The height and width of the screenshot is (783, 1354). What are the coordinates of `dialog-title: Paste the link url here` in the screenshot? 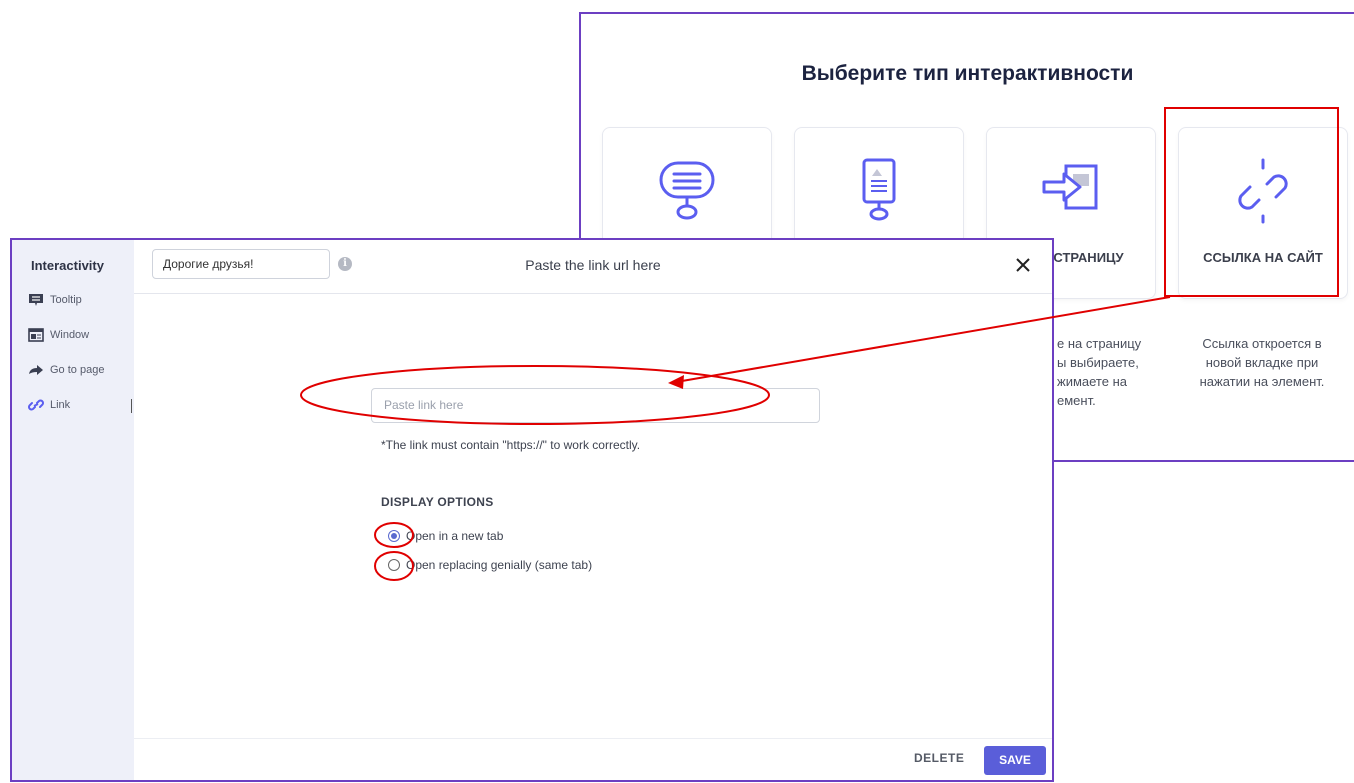 It's located at (593, 265).